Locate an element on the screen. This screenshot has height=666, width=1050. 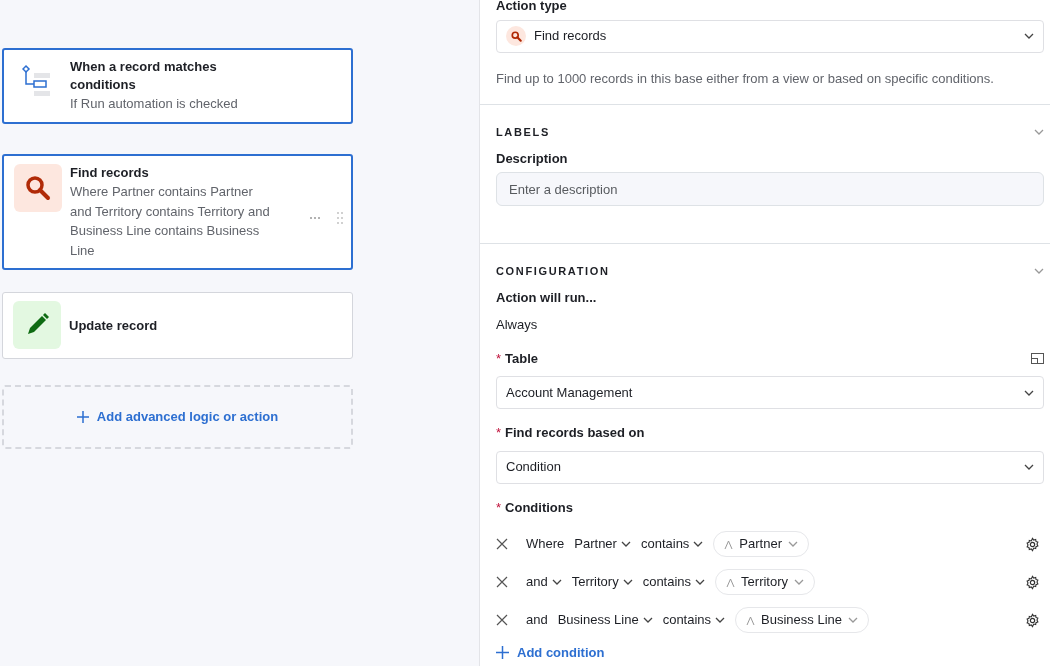
step-title: When a record matches conditions is located at coordinates (144, 76).